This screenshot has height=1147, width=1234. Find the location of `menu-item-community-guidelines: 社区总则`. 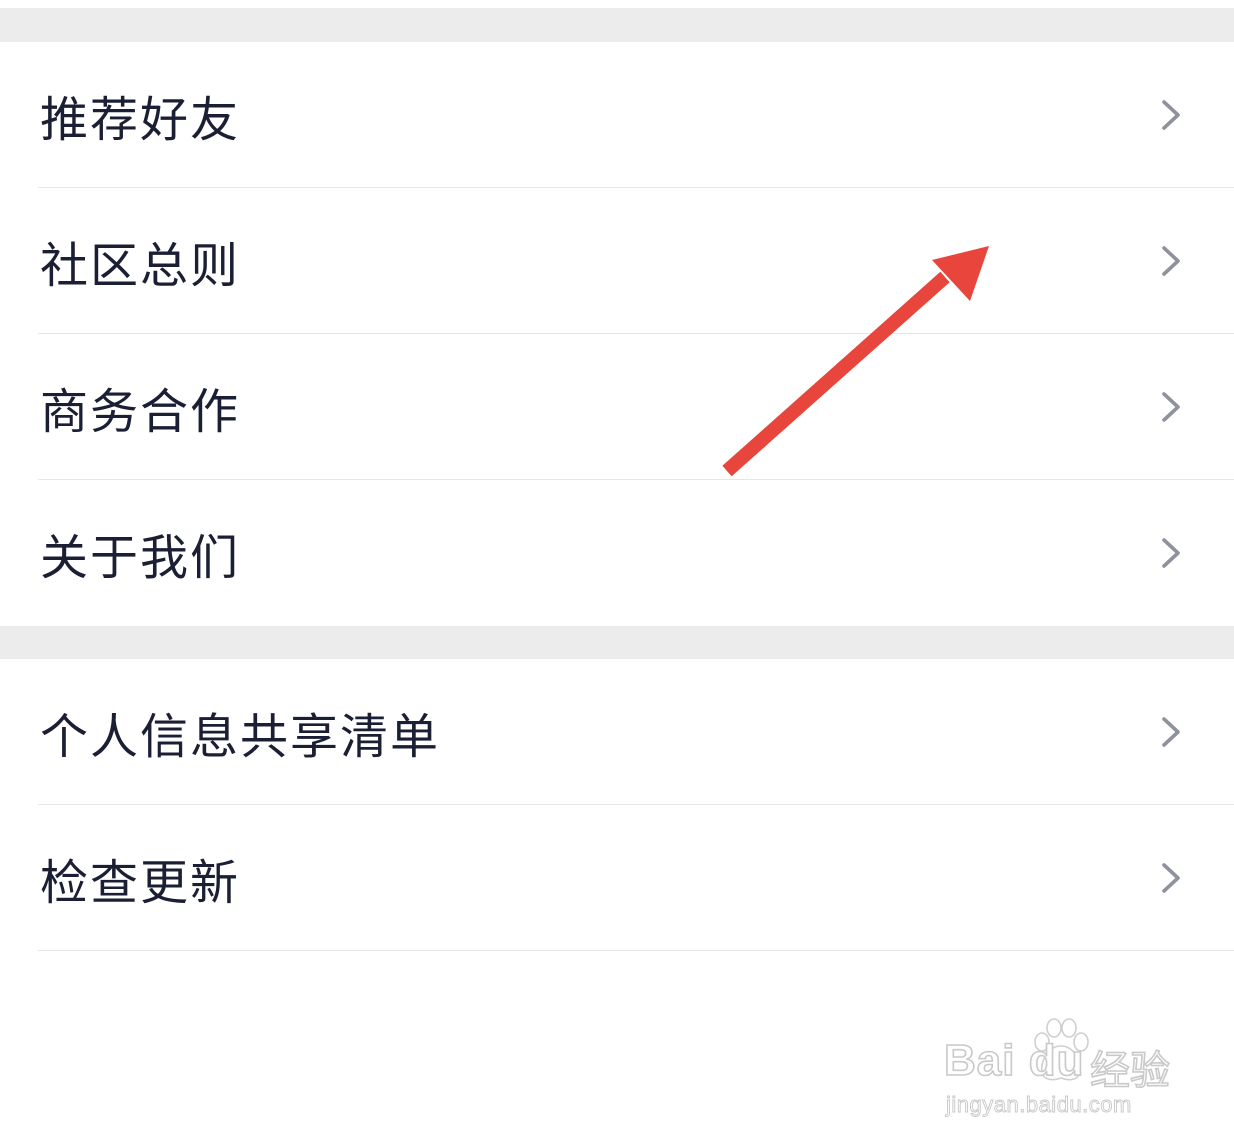

menu-item-community-guidelines: 社区总则 is located at coordinates (617, 261).